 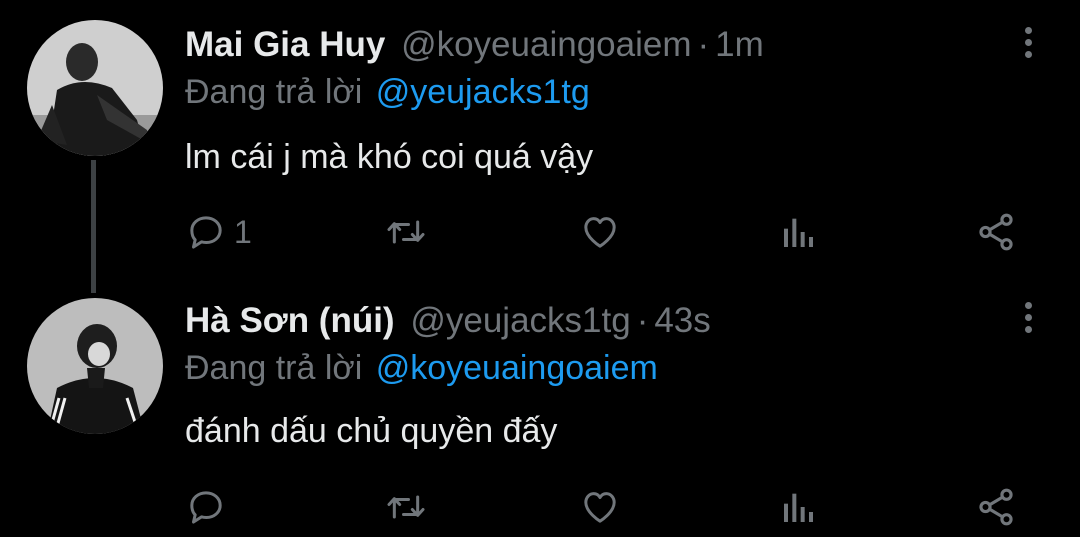 I want to click on display-name: Mai Gia Huy, so click(x=285, y=44).